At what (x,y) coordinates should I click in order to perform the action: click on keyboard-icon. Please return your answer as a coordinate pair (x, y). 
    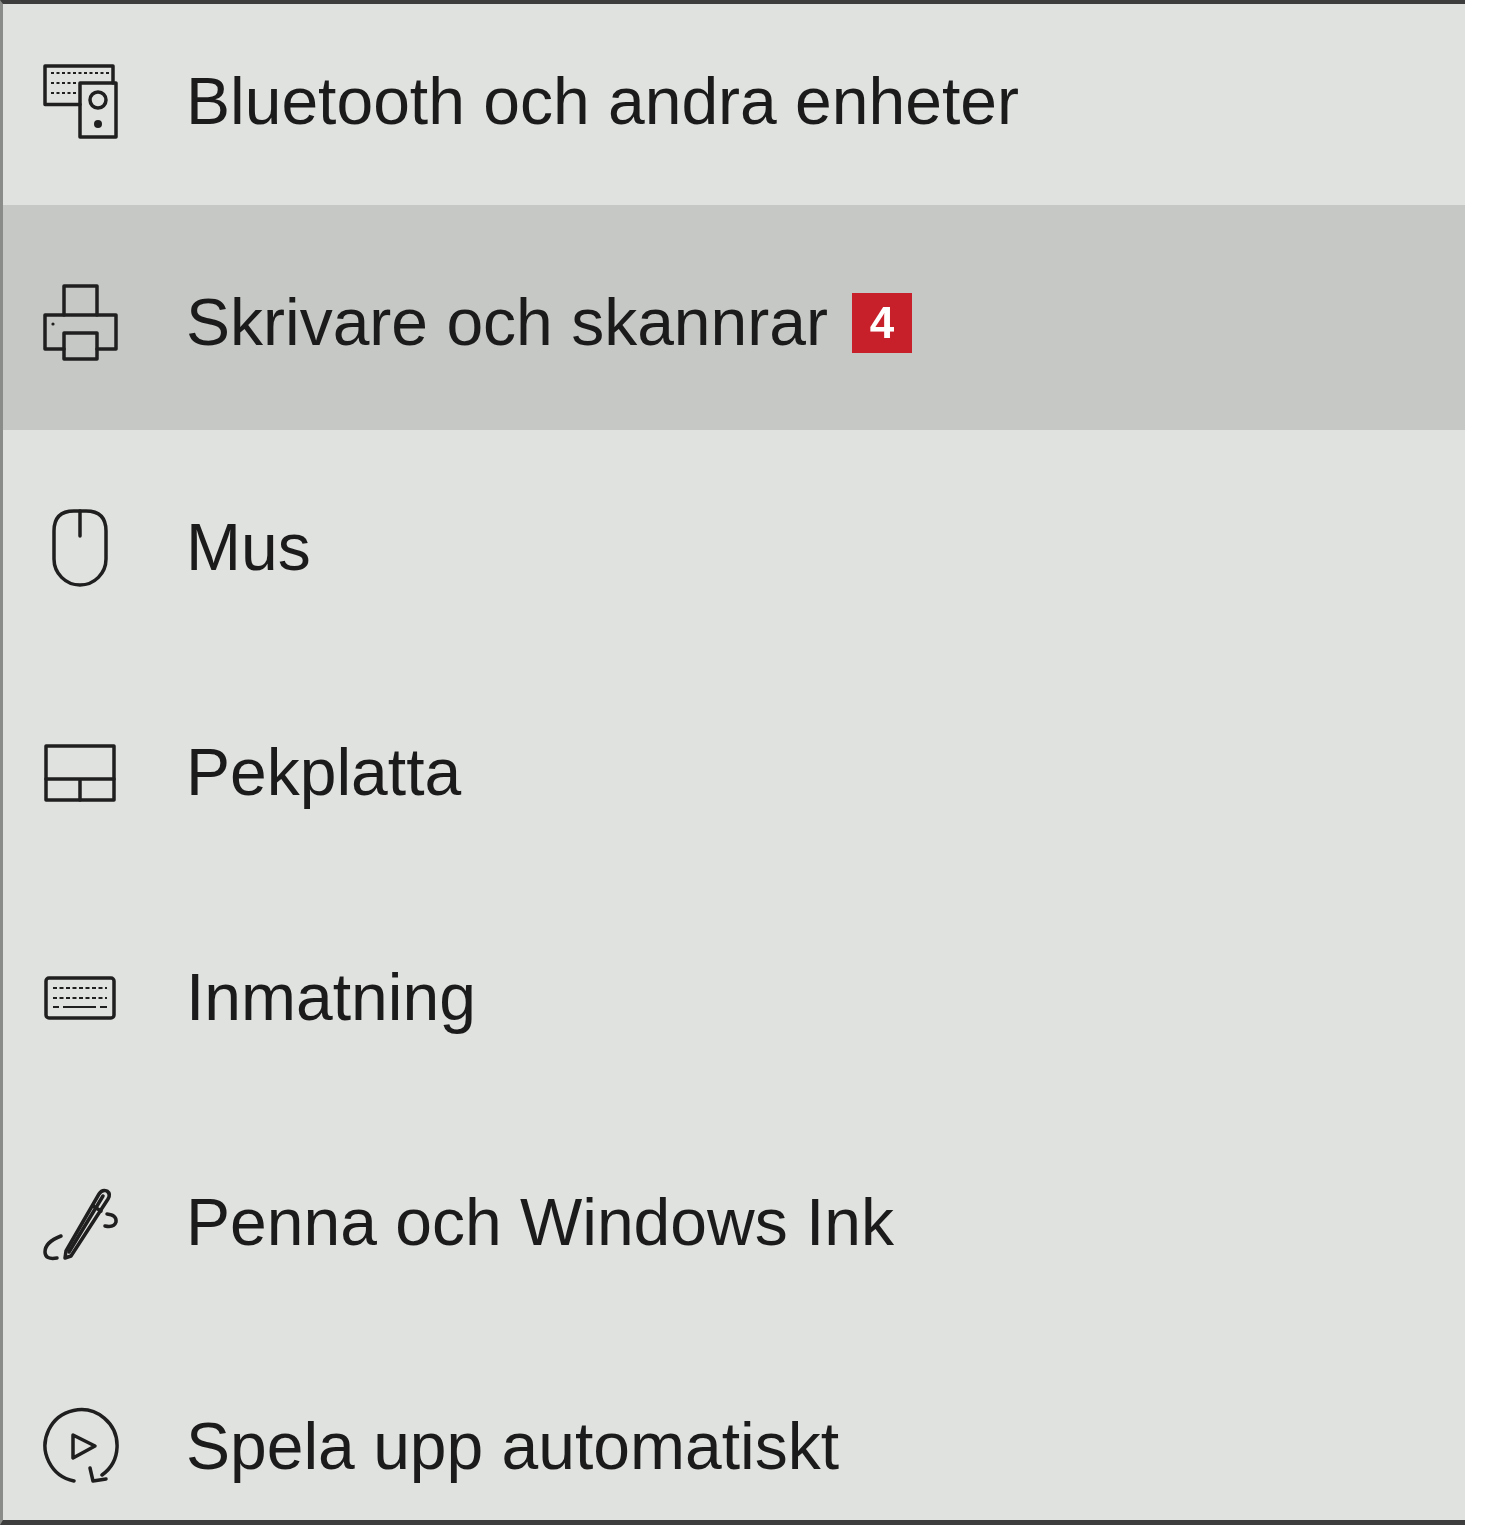
    Looking at the image, I should click on (80, 997).